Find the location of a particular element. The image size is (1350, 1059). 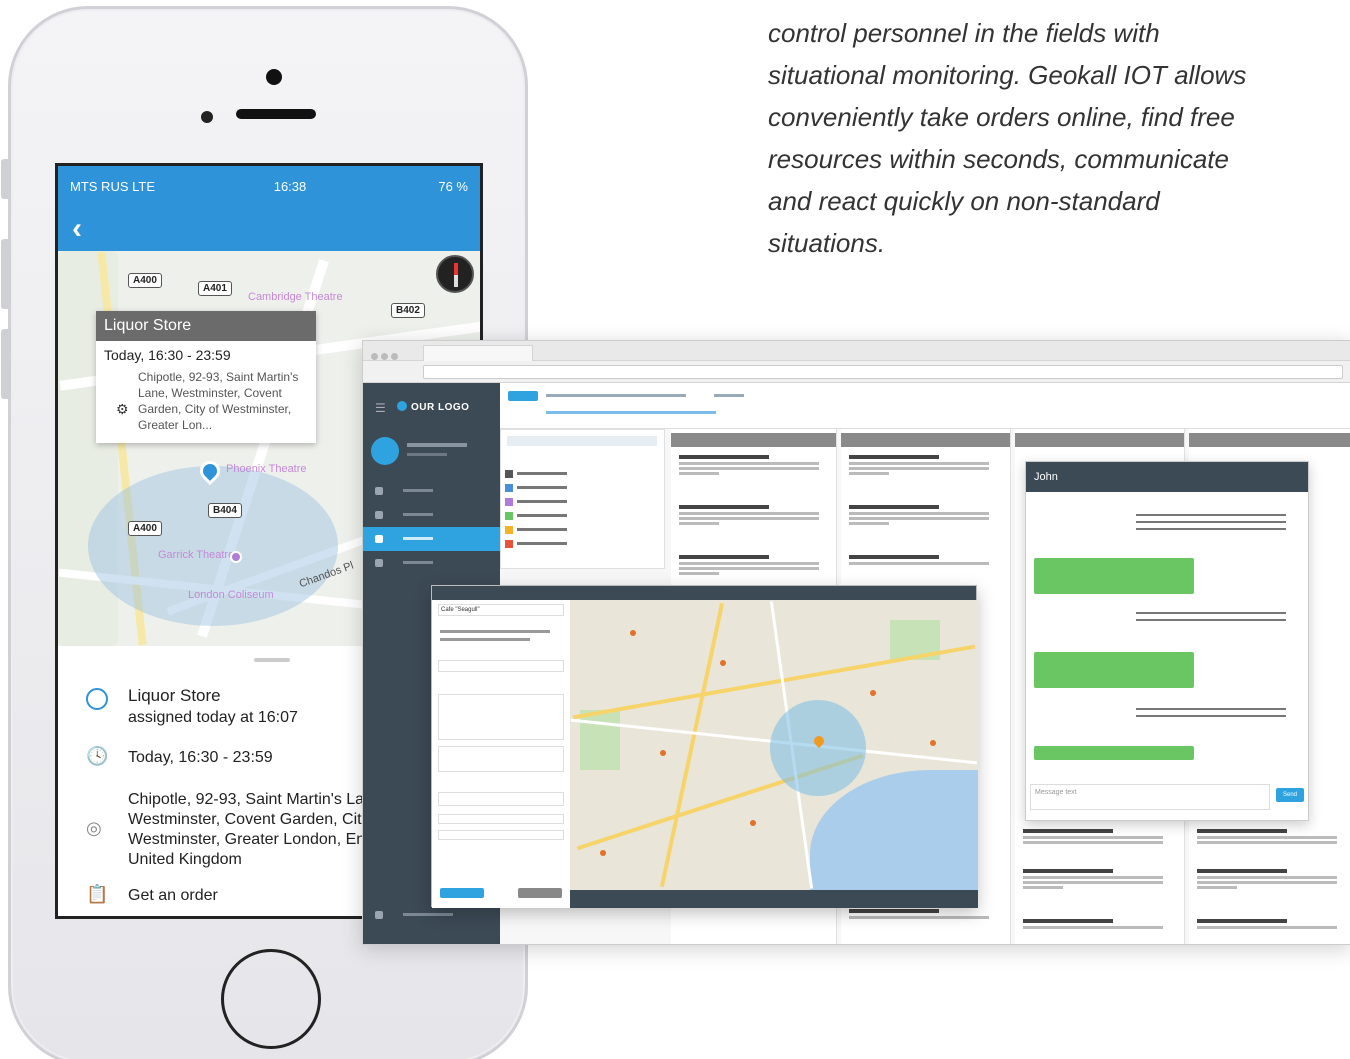

filter-chips is located at coordinates (631, 412).